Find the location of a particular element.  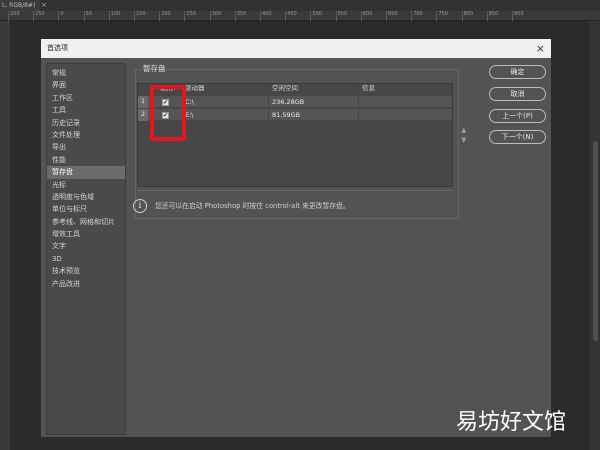

ruler-tick-label: 600 is located at coordinates (367, 14).